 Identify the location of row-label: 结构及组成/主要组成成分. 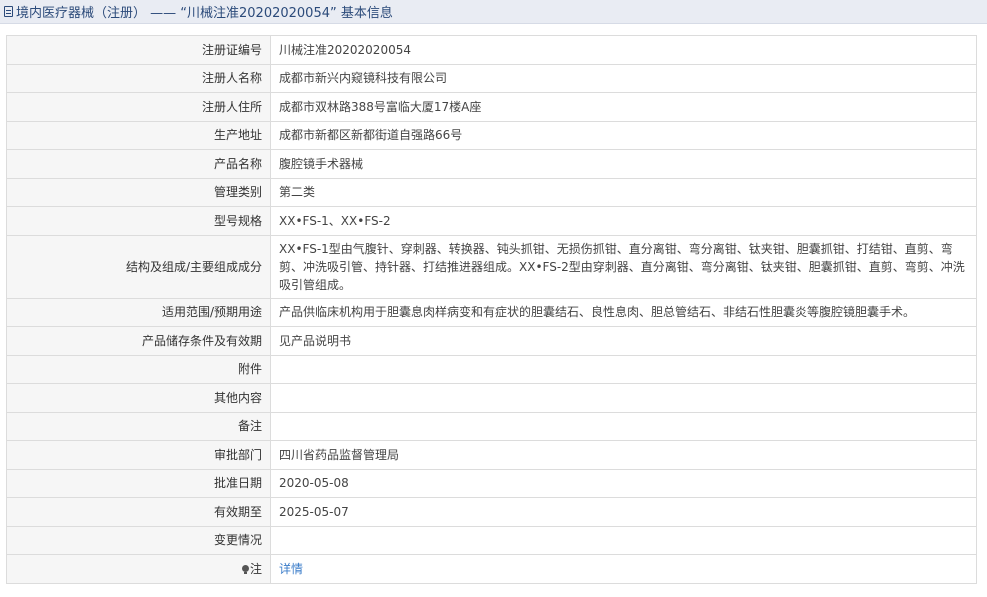
(138, 266).